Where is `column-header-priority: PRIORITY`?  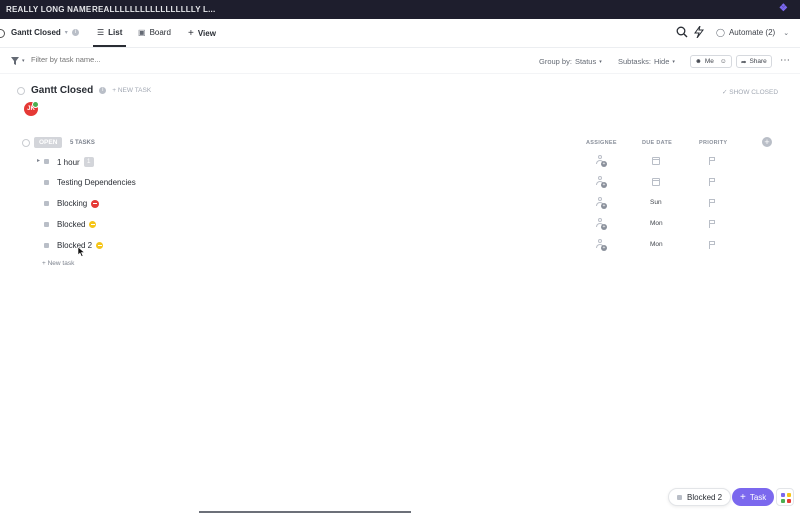
column-header-priority: PRIORITY is located at coordinates (713, 143).